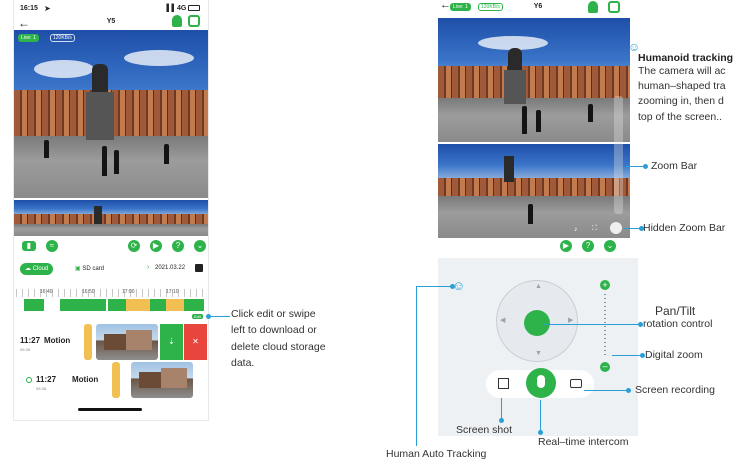 Image resolution: width=751 pixels, height=463 pixels. Describe the element at coordinates (616, 228) in the screenshot. I see `zoom-toggle-icon` at that location.